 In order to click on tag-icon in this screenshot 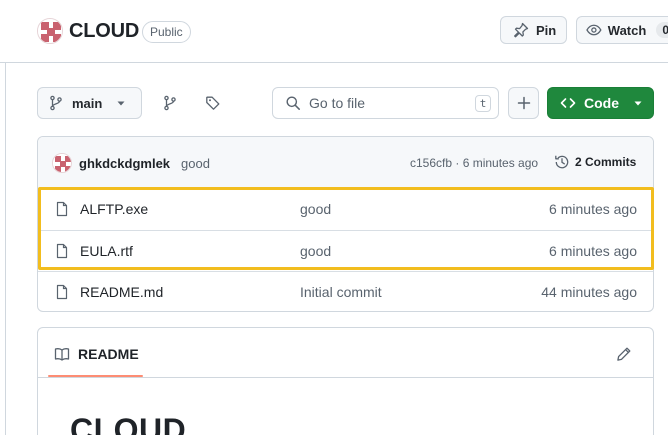, I will do `click(213, 103)`.